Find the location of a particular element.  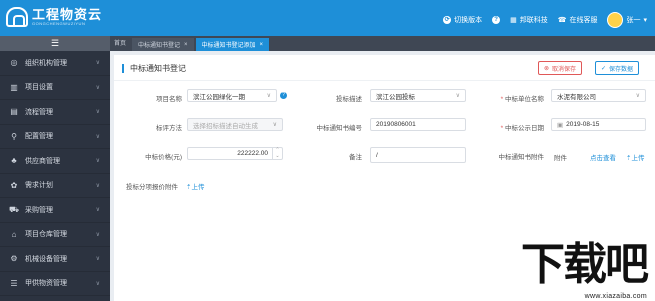

remark-value: / is located at coordinates (377, 155).